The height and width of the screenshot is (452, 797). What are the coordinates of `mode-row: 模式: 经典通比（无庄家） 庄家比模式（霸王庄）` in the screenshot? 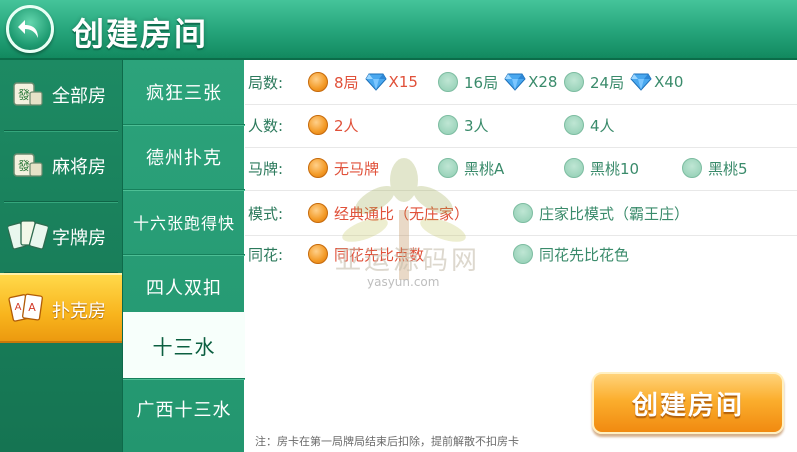 It's located at (521, 212).